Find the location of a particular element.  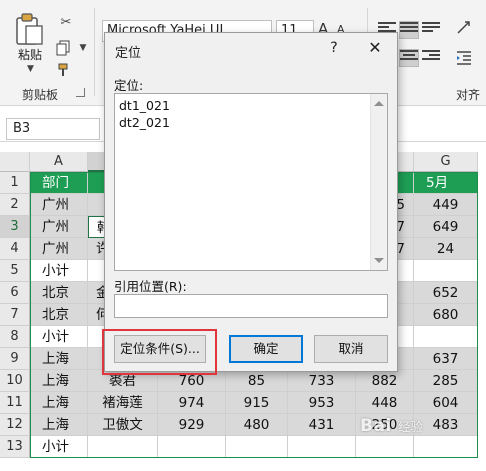

align-middle-icon is located at coordinates (409, 30).